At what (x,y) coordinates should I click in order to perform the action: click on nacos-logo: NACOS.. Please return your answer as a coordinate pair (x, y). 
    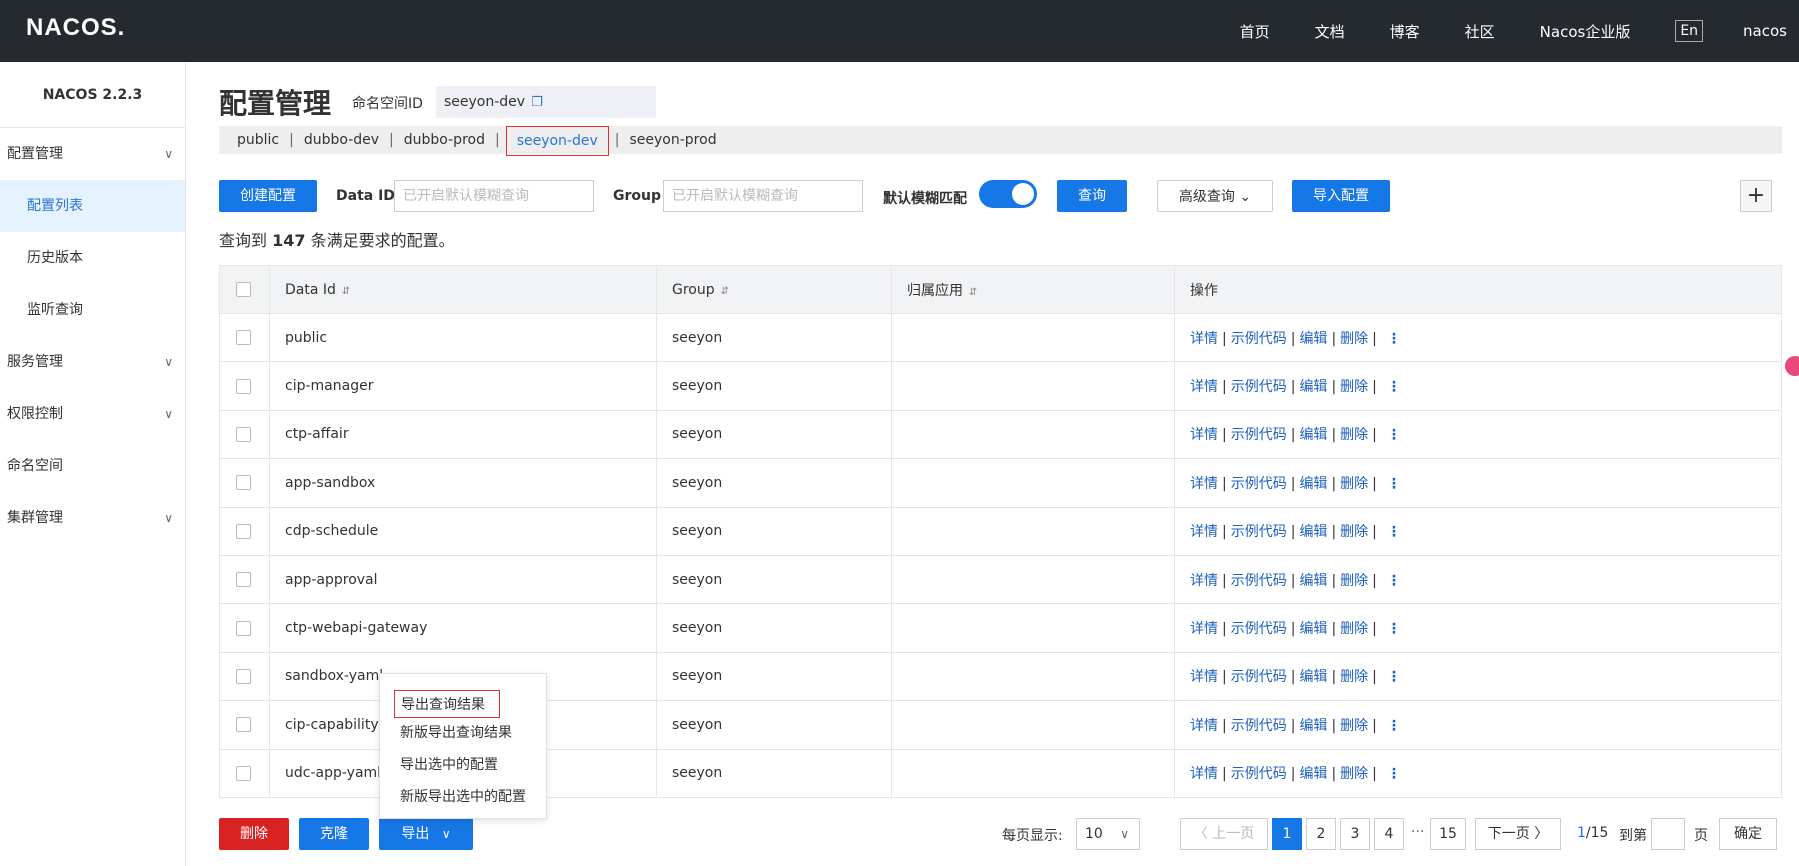
    Looking at the image, I should click on (75, 28).